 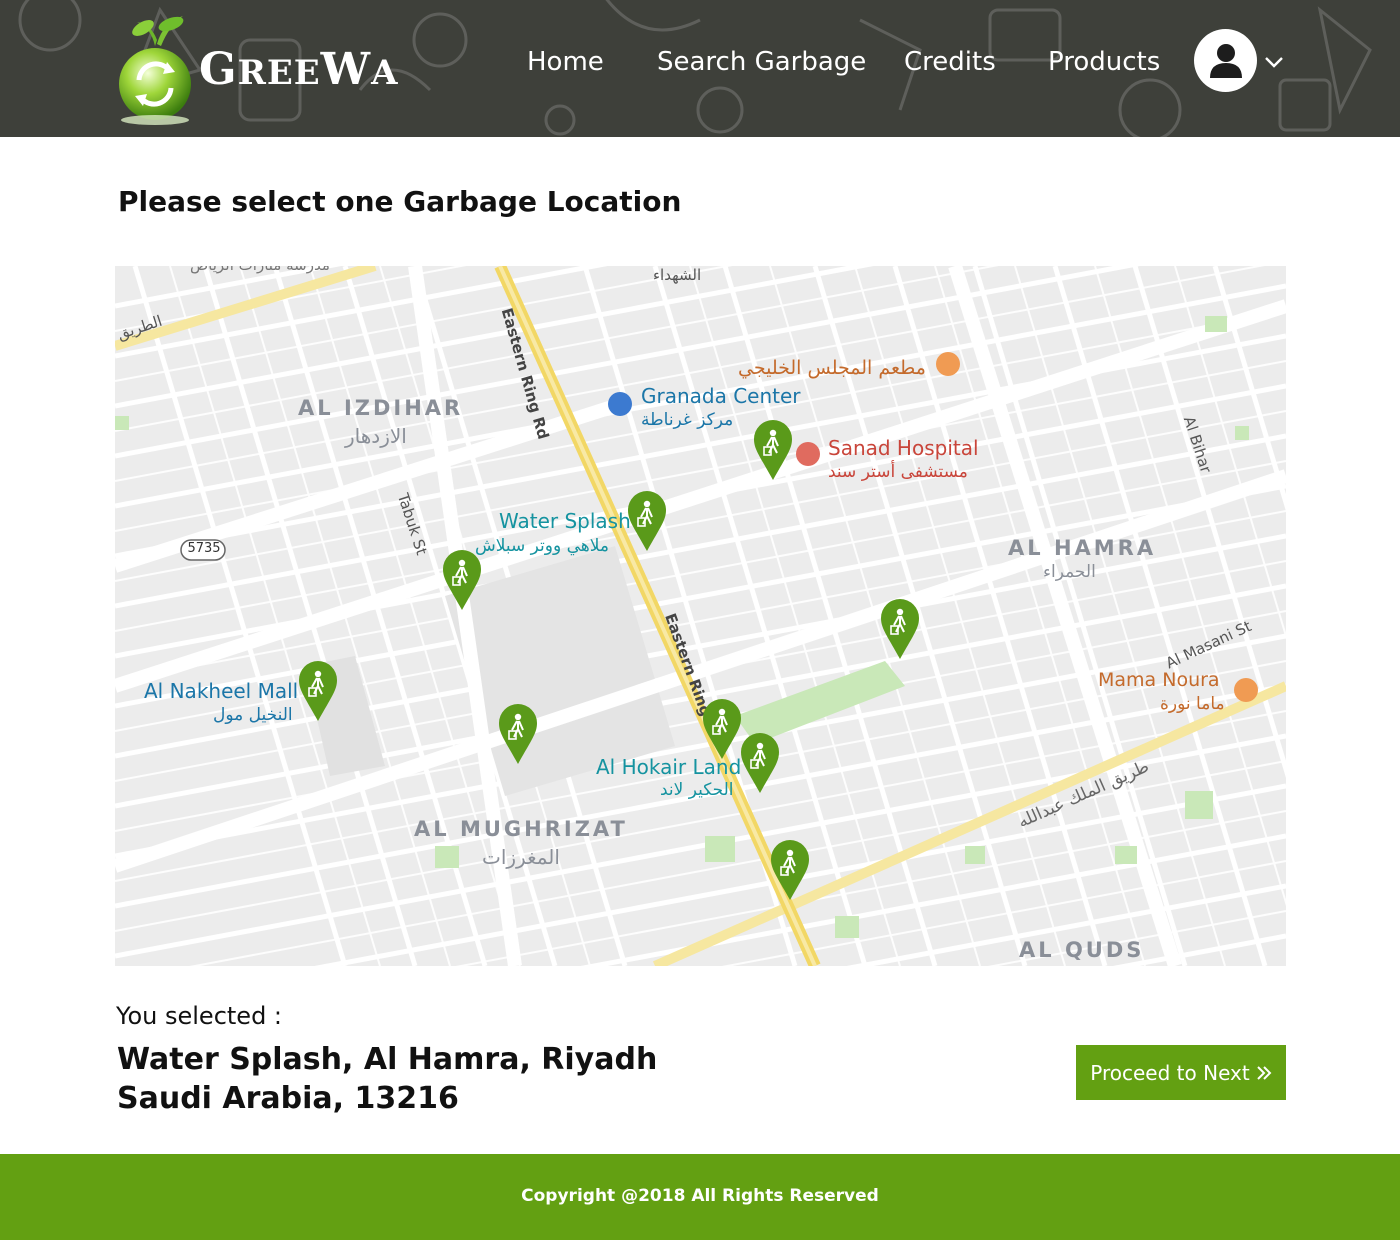 What do you see at coordinates (1274, 62) in the screenshot?
I see `chevron-down-icon` at bounding box center [1274, 62].